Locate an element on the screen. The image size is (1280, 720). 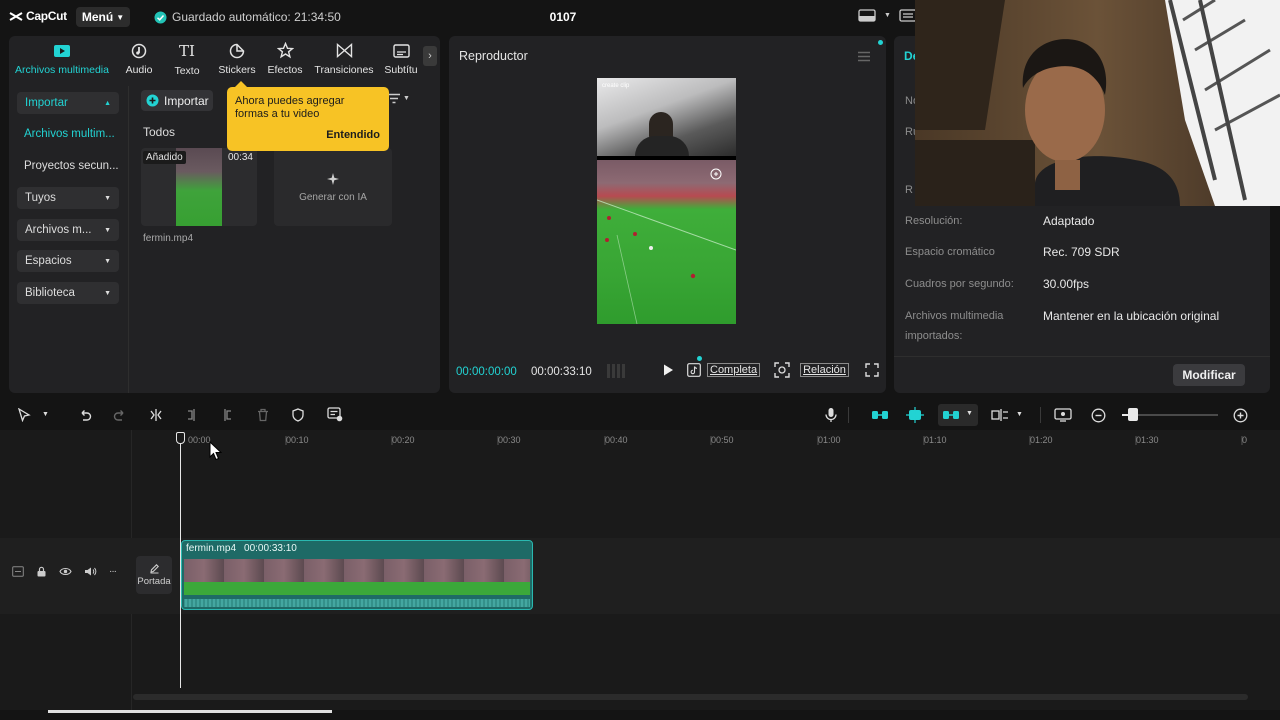
fullscreen-quality-button: Completa is located at coordinates (734, 370).